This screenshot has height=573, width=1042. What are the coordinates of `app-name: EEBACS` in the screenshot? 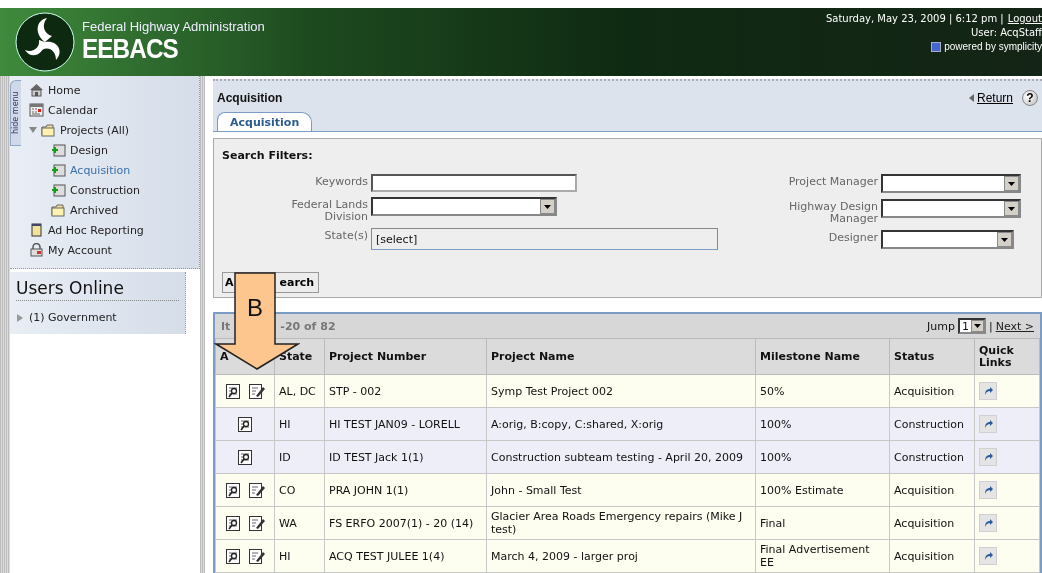 It's located at (130, 49).